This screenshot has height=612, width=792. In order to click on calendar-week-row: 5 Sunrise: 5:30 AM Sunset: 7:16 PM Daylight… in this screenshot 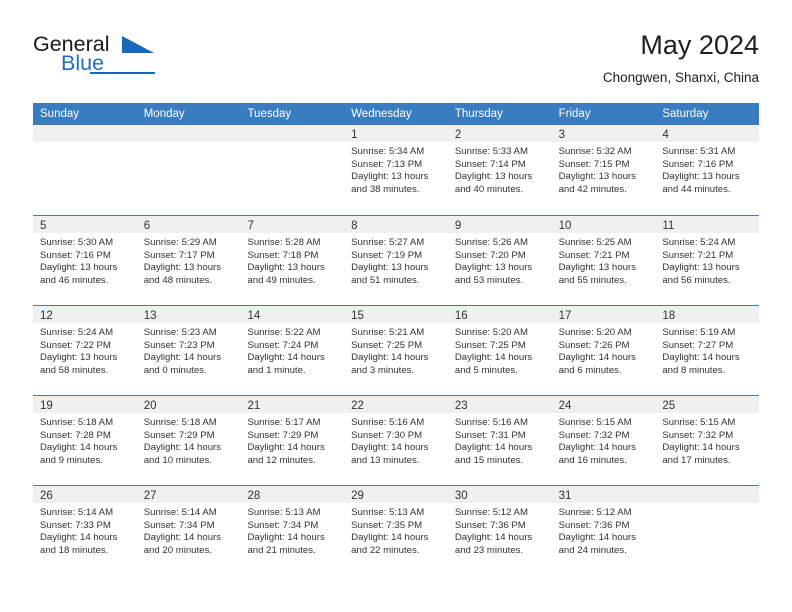, I will do `click(396, 260)`.